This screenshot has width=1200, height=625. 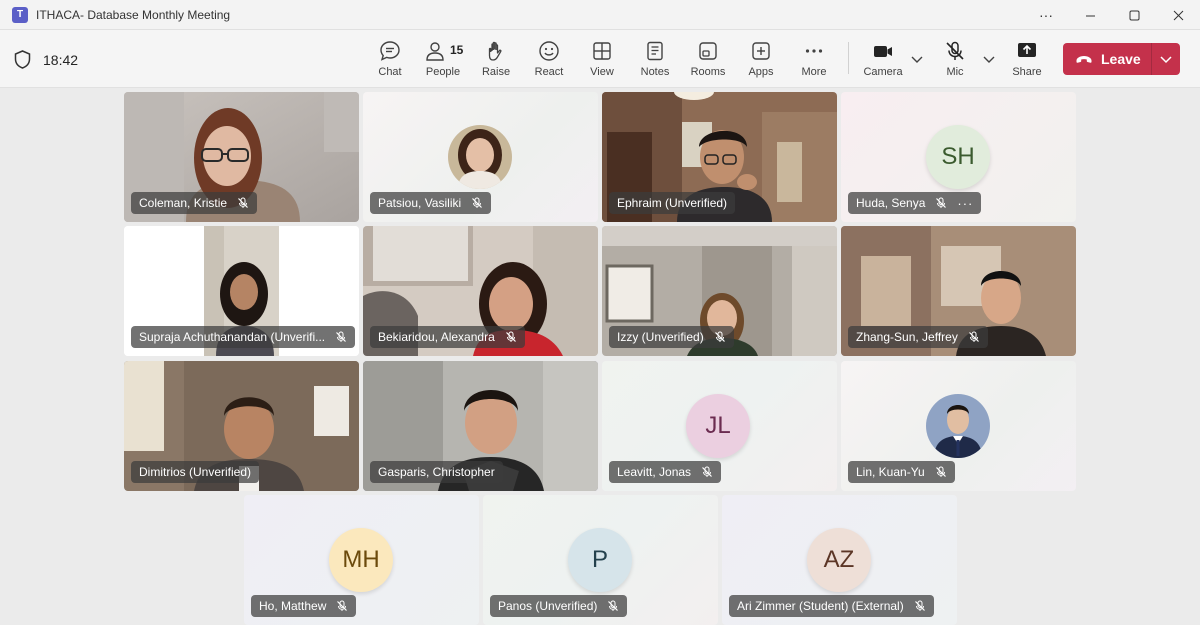 What do you see at coordinates (958, 157) in the screenshot?
I see `participant-tile-huda: SH Huda, Senya ···` at bounding box center [958, 157].